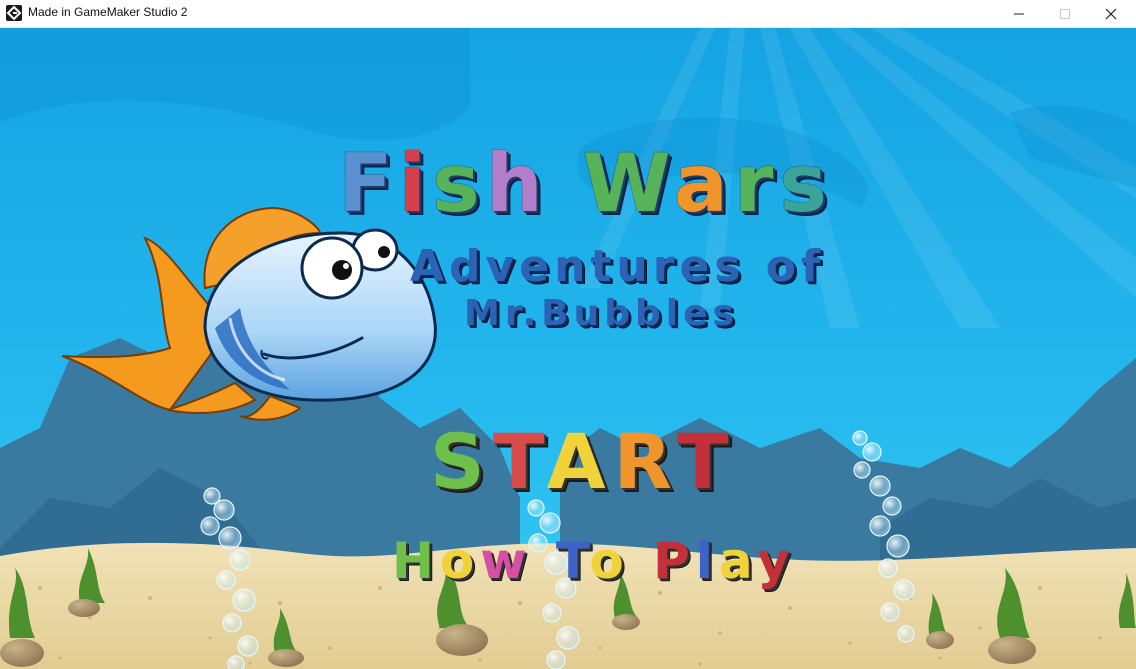  I want to click on start-button: START, so click(583, 462).